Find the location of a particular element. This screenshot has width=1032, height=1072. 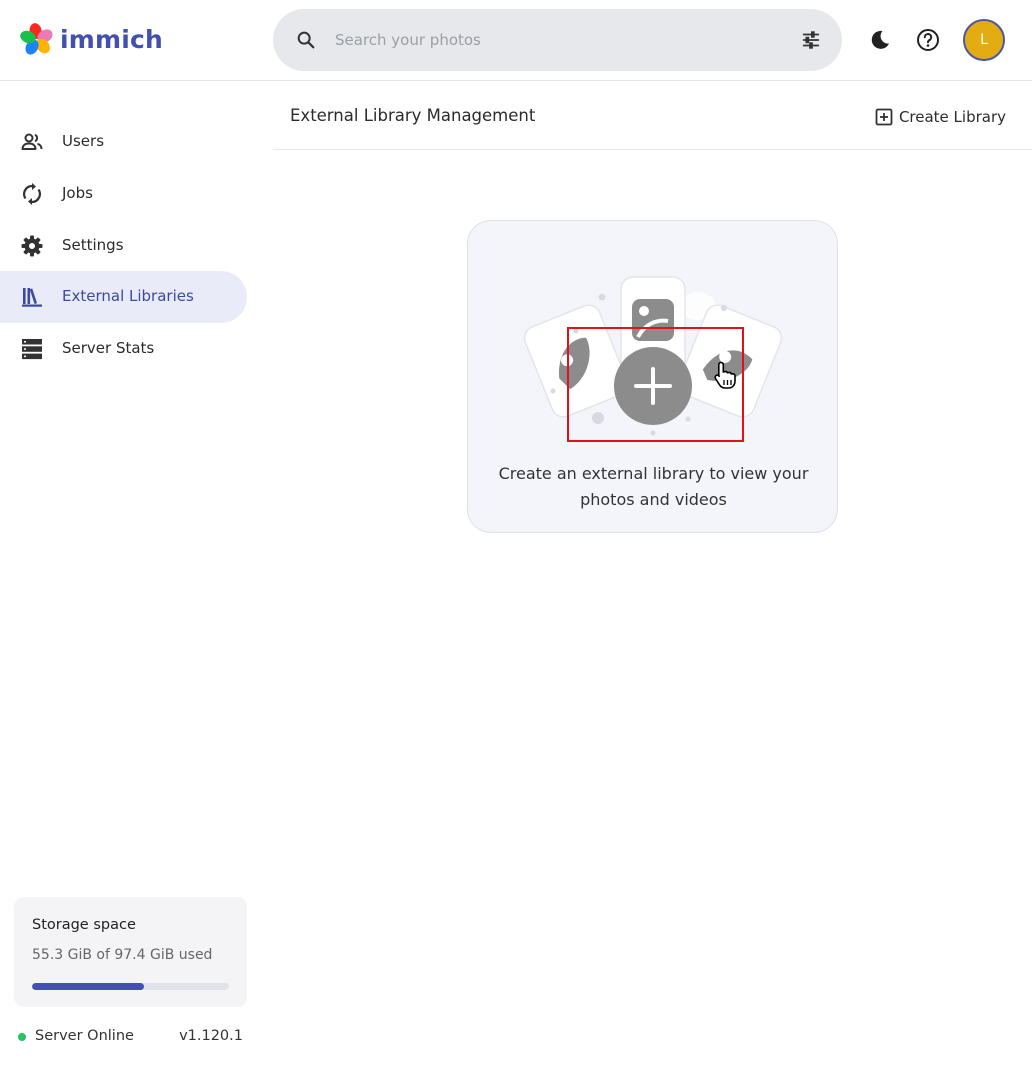

server-status-text: Server Online is located at coordinates (84, 1036).